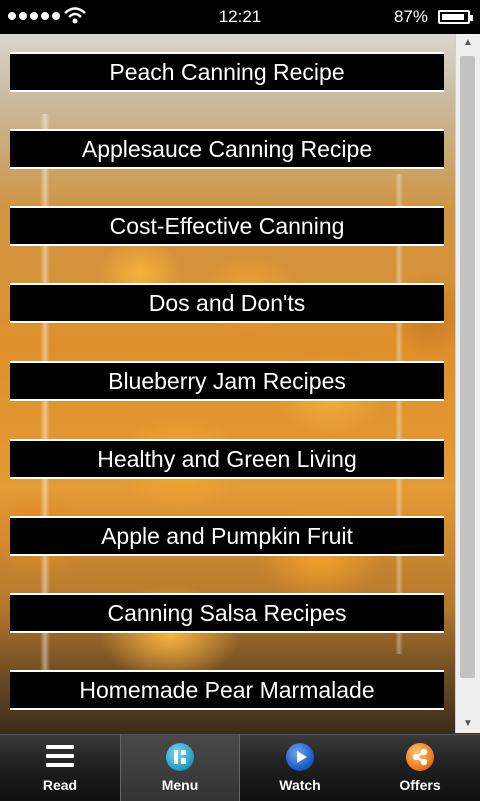  I want to click on bottom-tab-bar: Read Menu Watch Offers, so click(240, 767).